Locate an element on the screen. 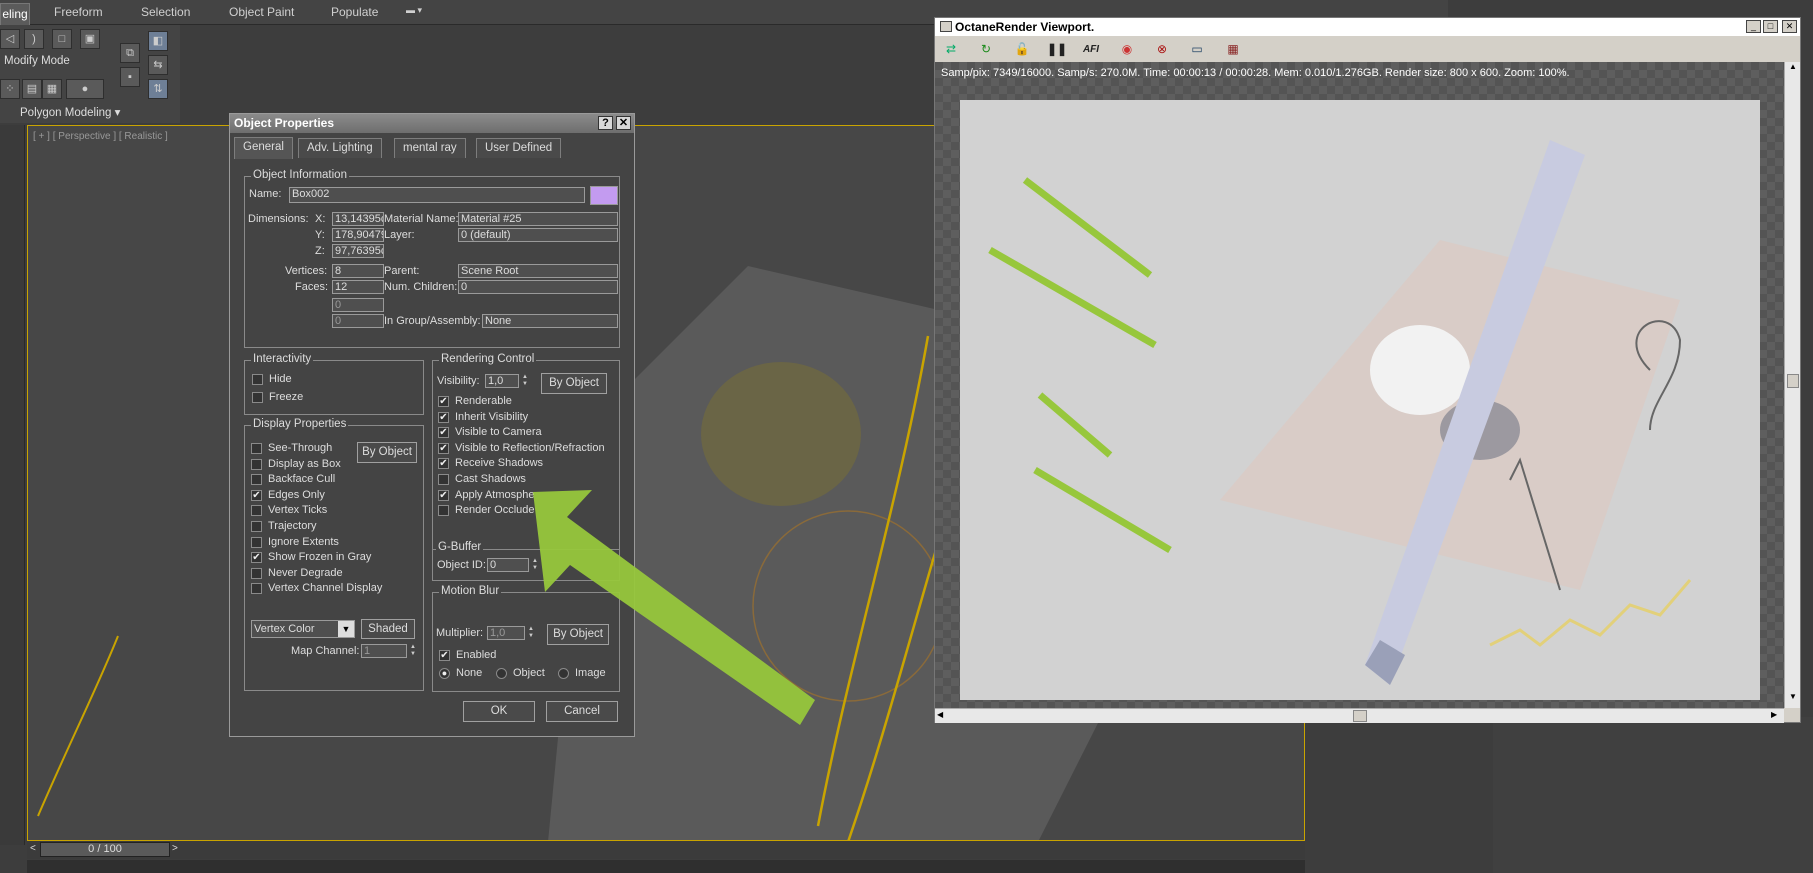 The height and width of the screenshot is (873, 1813). vertical-scroll-thumb is located at coordinates (1793, 381).